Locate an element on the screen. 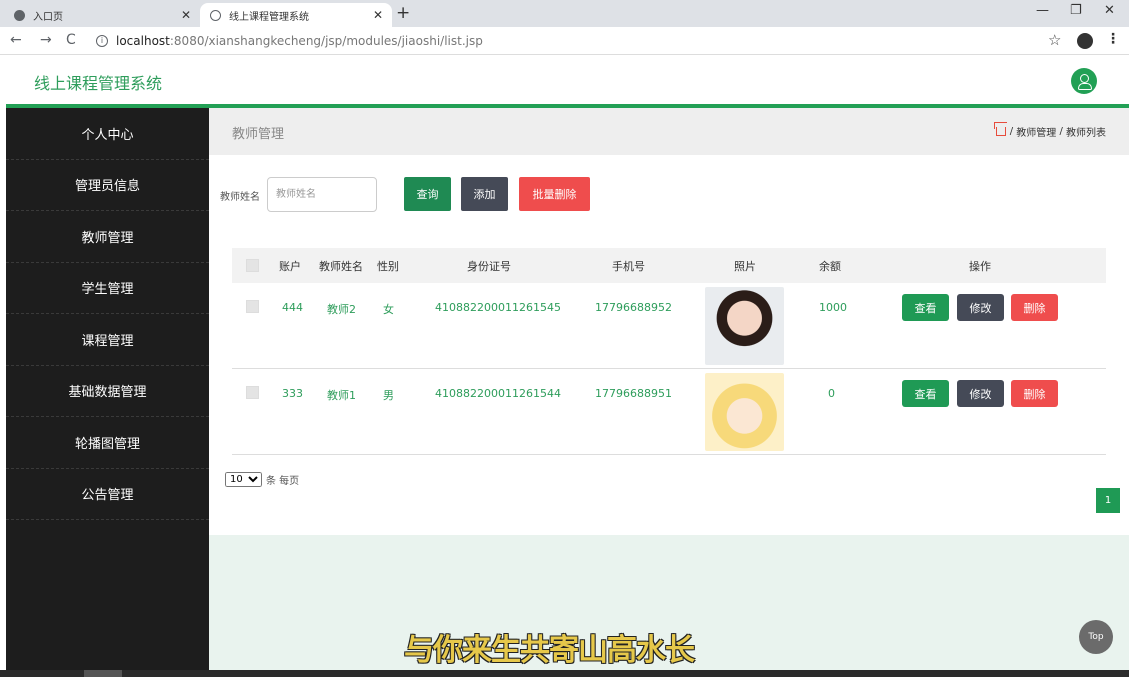 The width and height of the screenshot is (1129, 677). page-size-control: 10 条 每页 is located at coordinates (262, 479).